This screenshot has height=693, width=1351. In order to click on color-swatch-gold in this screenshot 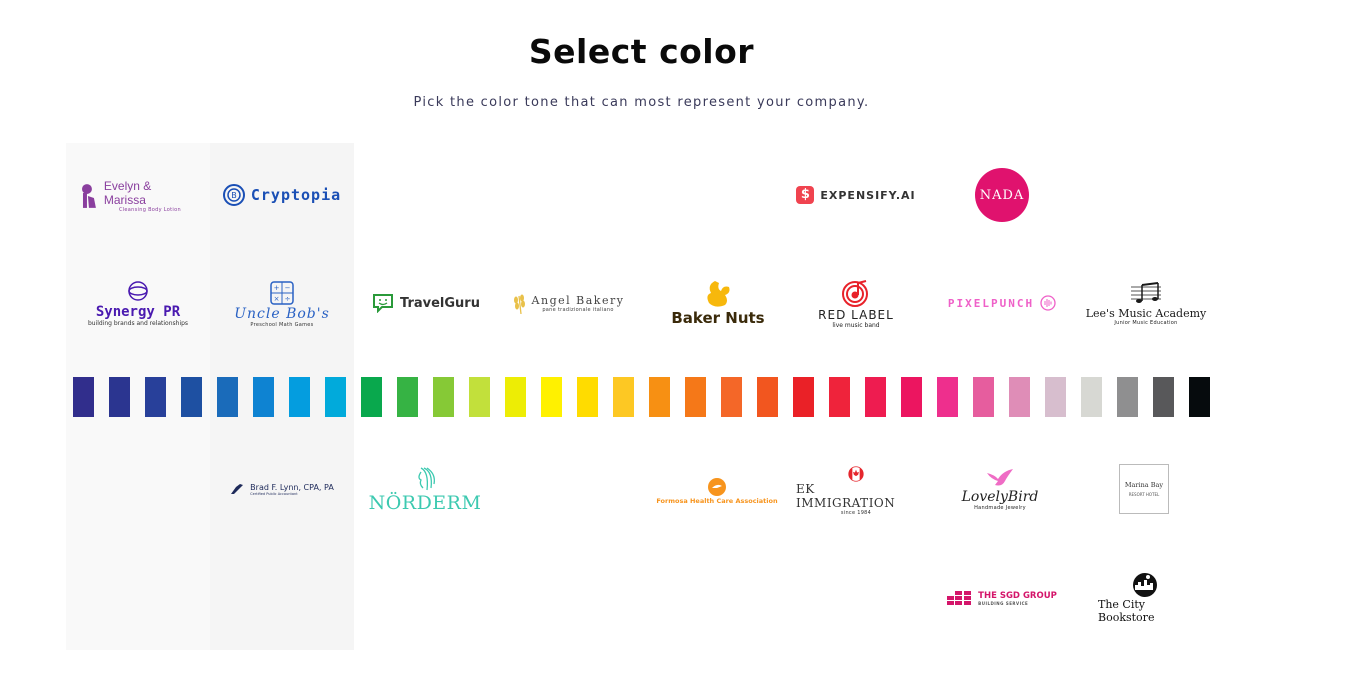, I will do `click(587, 397)`.